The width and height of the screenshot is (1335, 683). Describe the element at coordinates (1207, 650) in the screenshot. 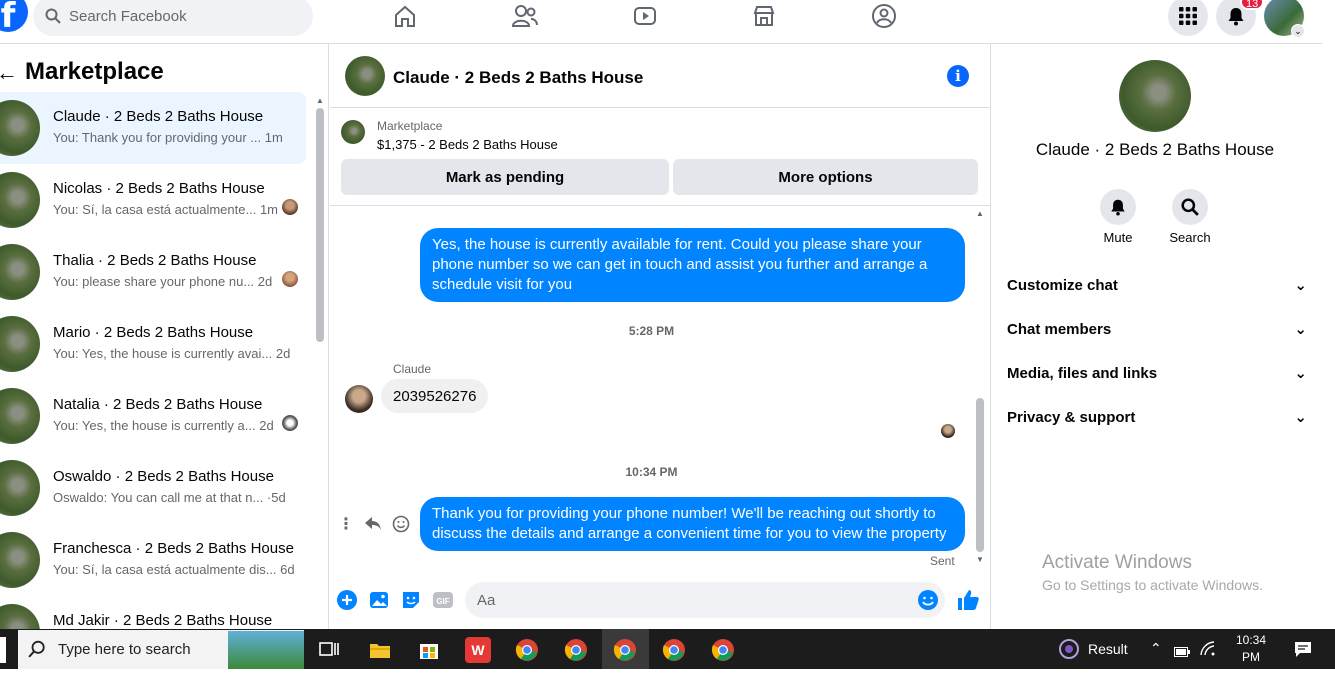

I see `wifi-icon` at that location.